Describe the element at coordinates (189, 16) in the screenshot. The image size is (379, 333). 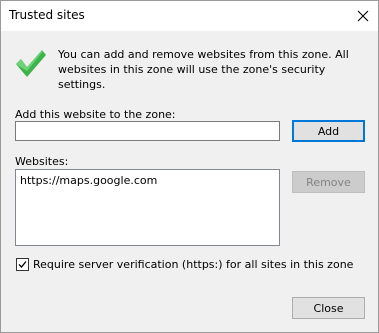
I see `title-bar: Trusted sites` at that location.